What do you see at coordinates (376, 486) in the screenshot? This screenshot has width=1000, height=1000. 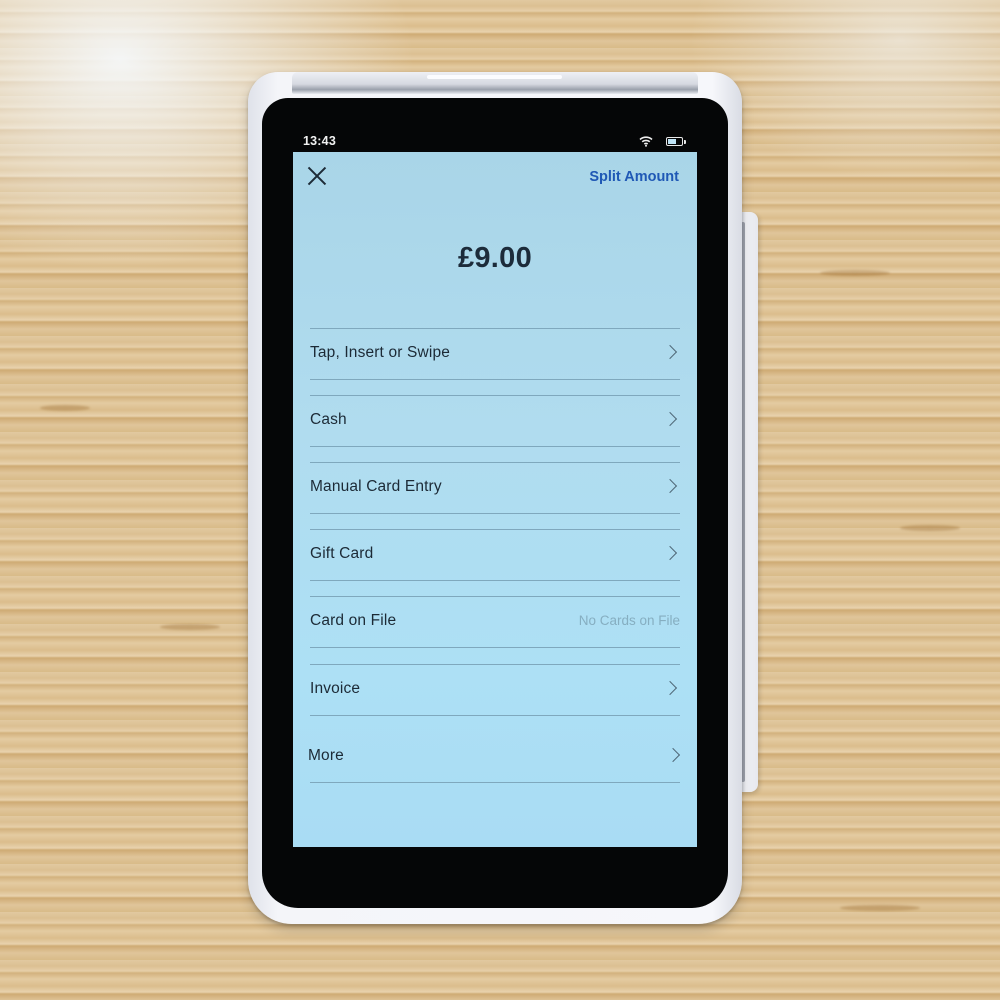 I see `payment-option-label: Manual Card Entry` at bounding box center [376, 486].